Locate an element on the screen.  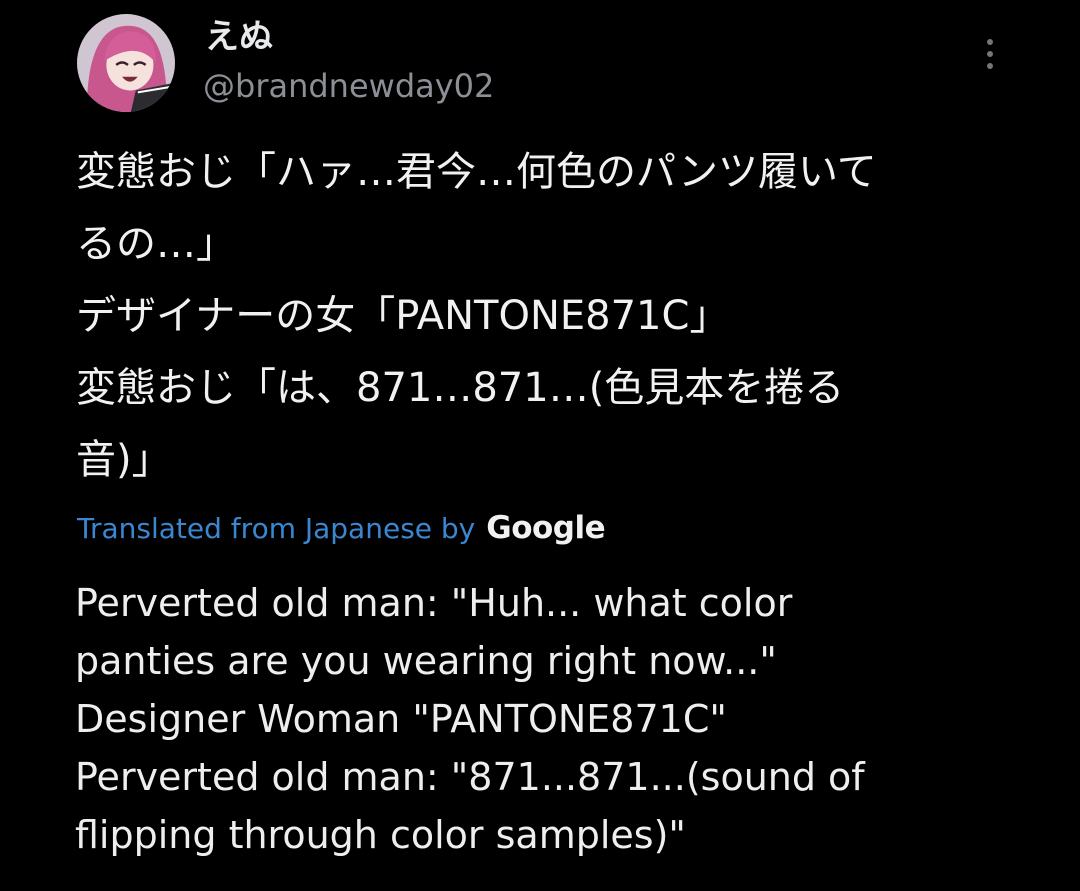
more-options-icon is located at coordinates (990, 54).